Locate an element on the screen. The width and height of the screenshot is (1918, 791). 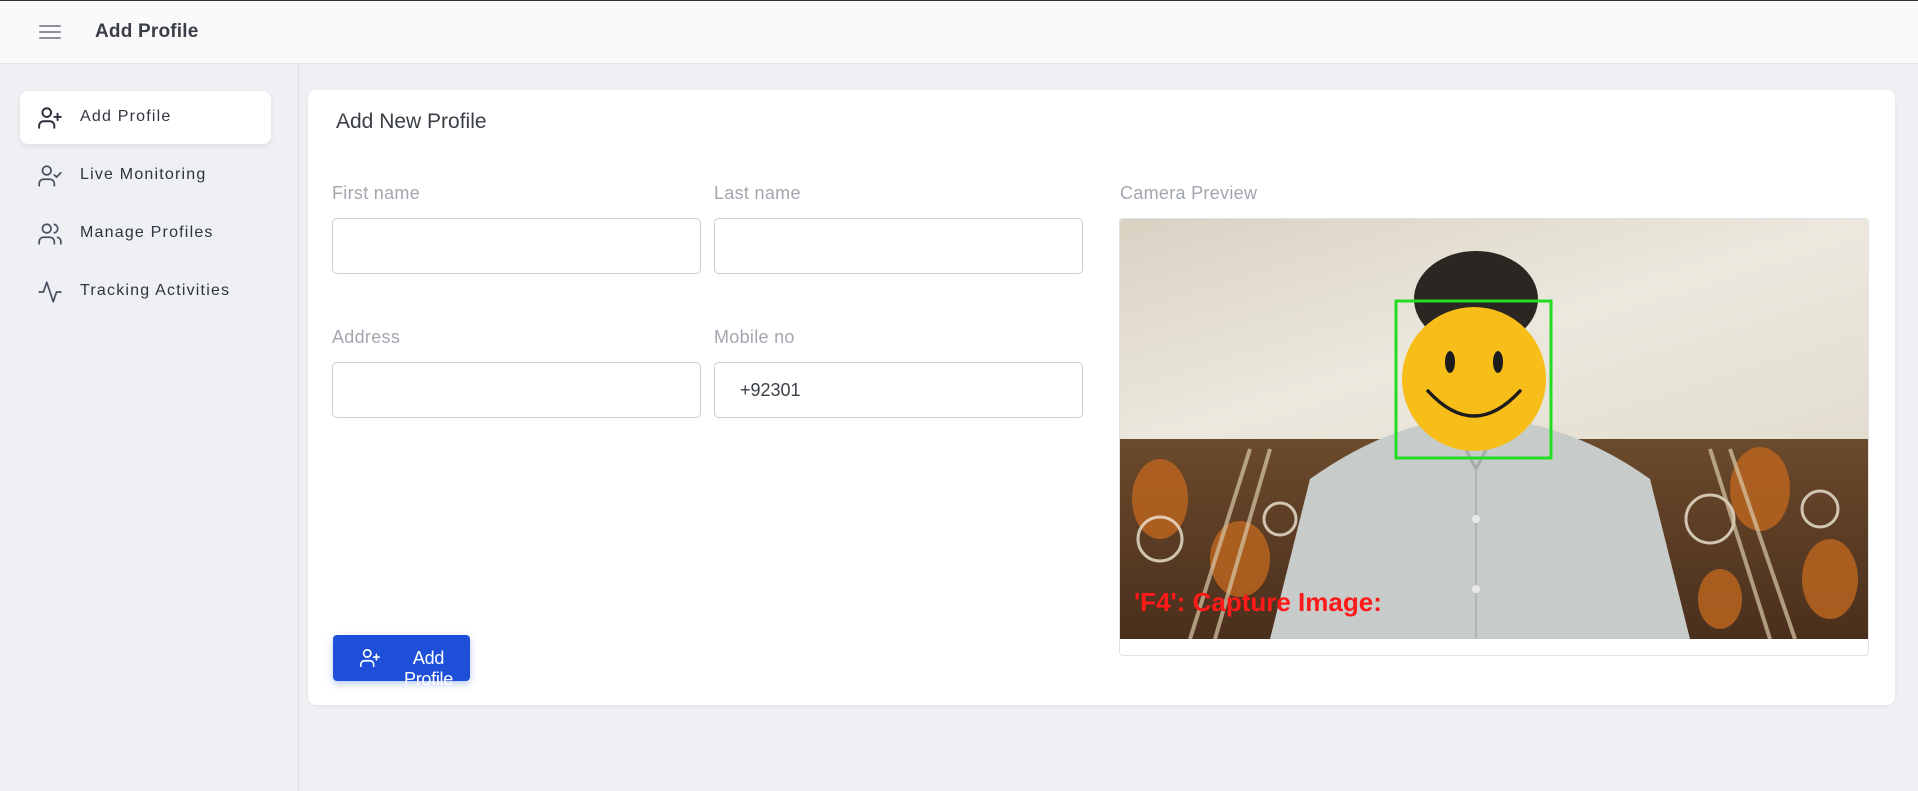
sidebar-item-tracking-activities: Tracking Activities is located at coordinates (145, 291).